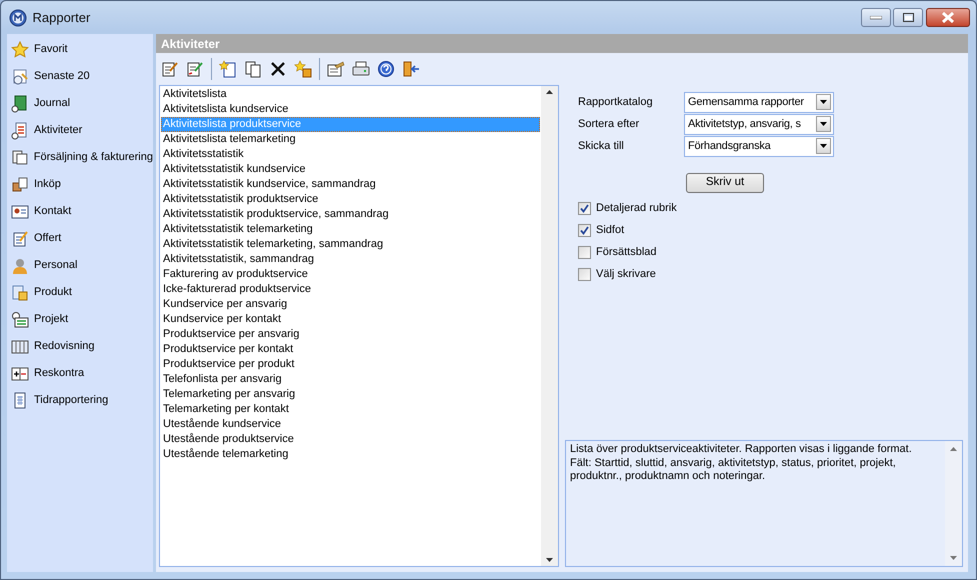 This screenshot has height=580, width=977. What do you see at coordinates (350, 364) in the screenshot?
I see `report-list-item: Produktservice per produkt` at bounding box center [350, 364].